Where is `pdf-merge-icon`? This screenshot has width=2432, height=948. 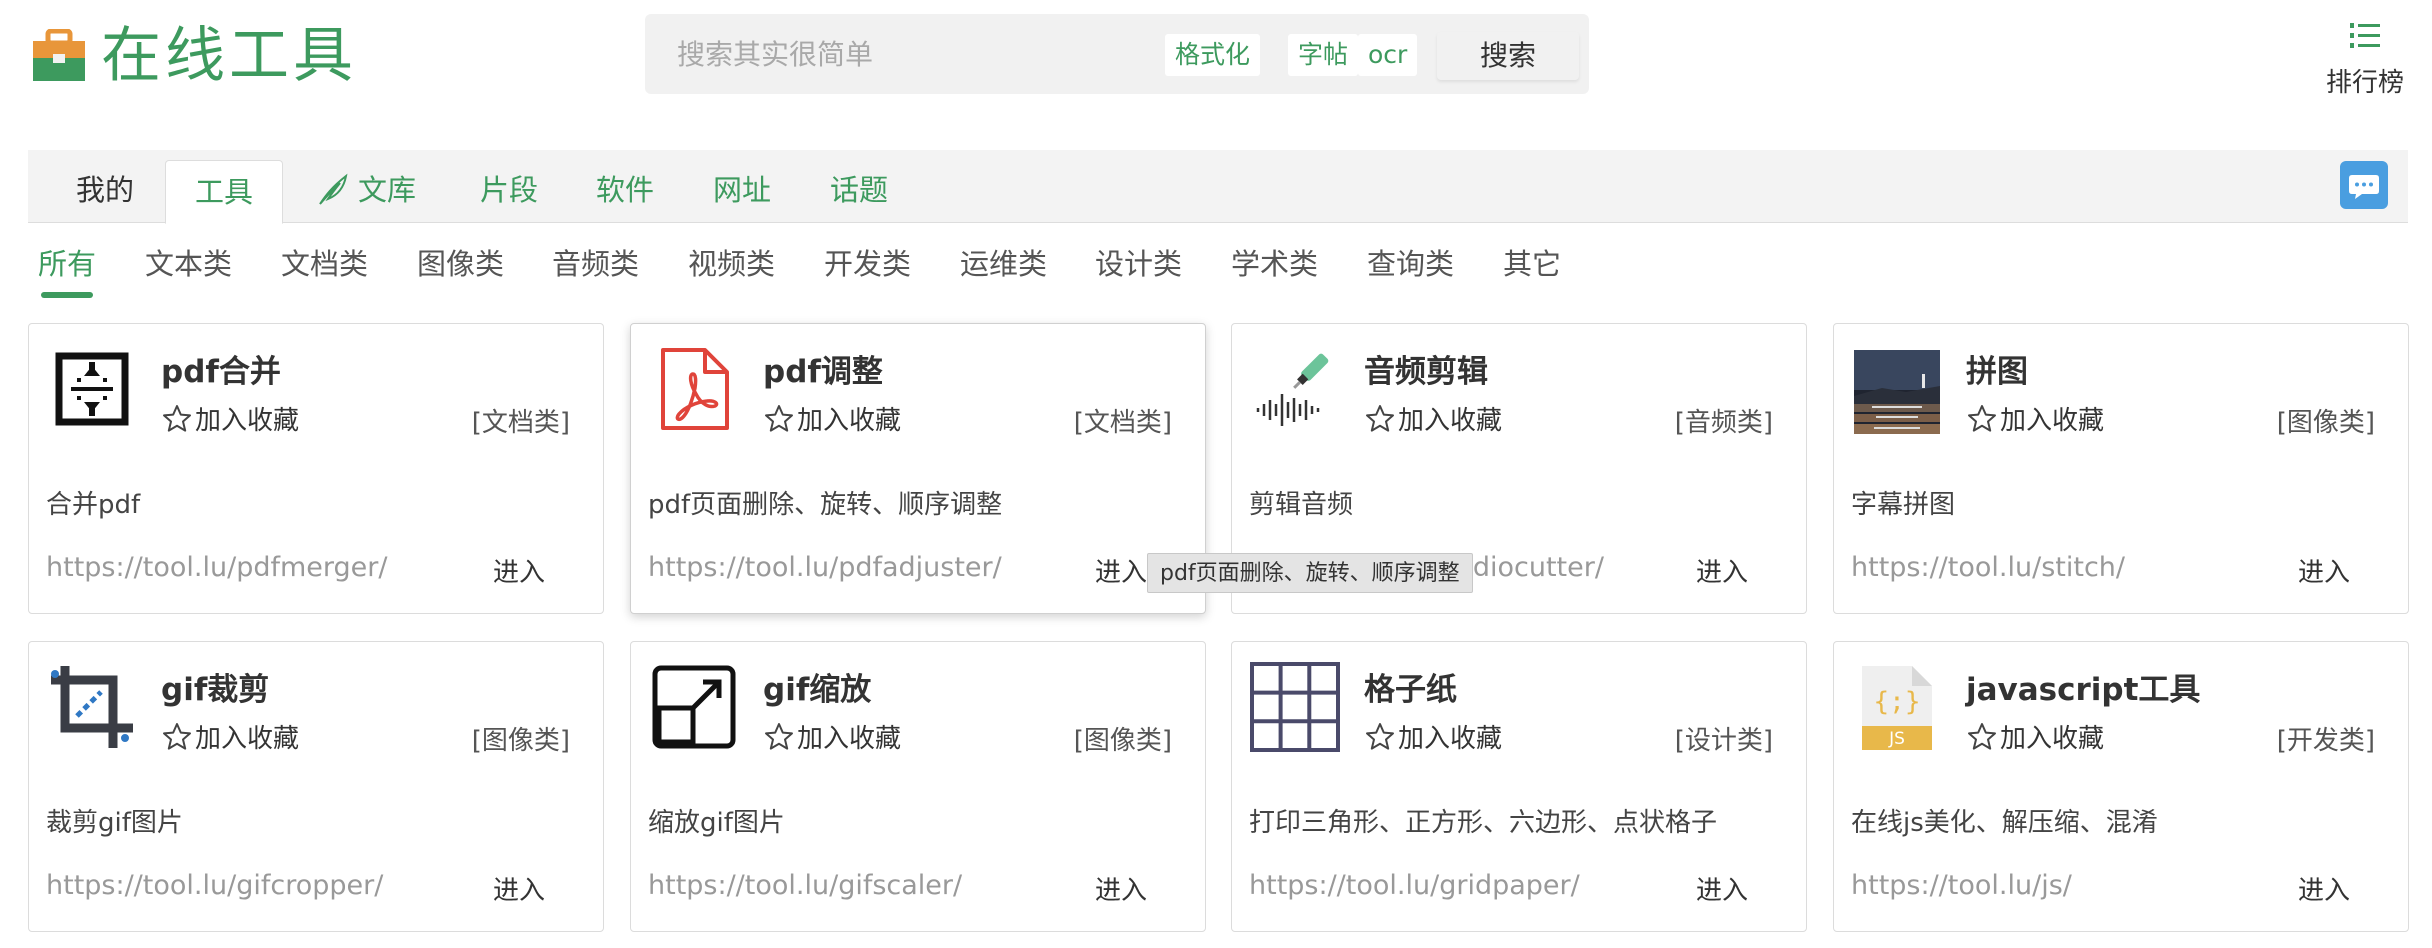
pdf-merge-icon is located at coordinates (92, 389).